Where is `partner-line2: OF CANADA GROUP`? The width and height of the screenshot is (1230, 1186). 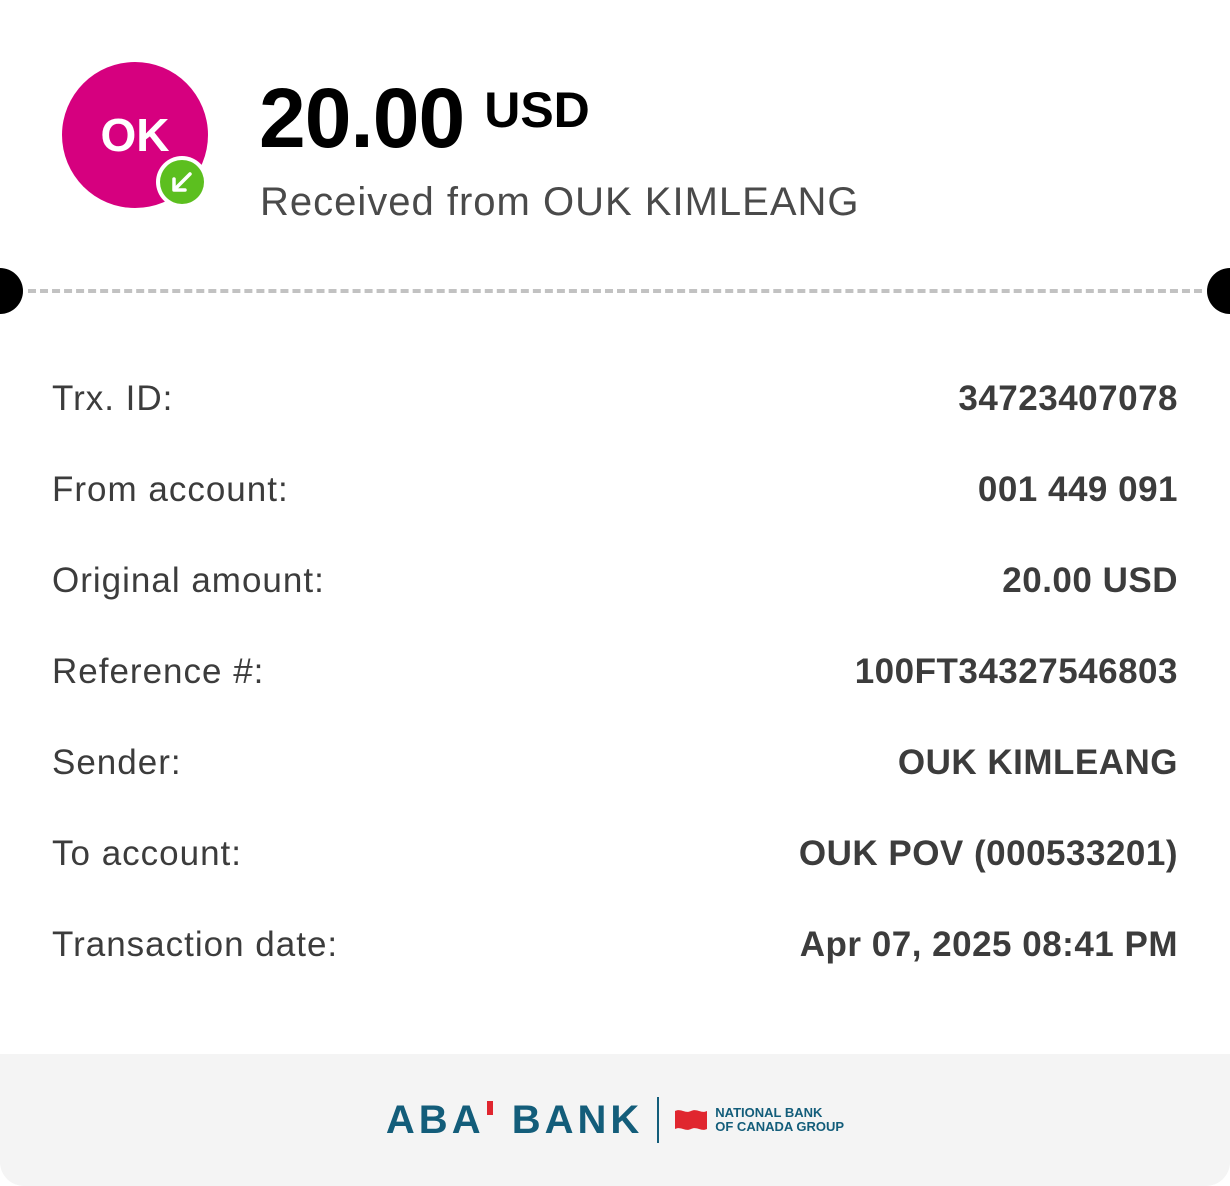 partner-line2: OF CANADA GROUP is located at coordinates (780, 1126).